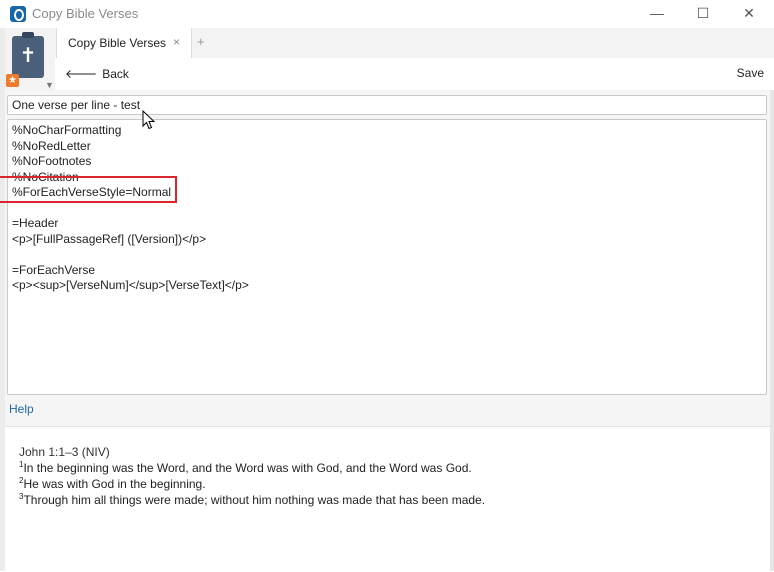 The height and width of the screenshot is (572, 774). I want to click on tab-copy-bible-verses: Copy Bible Verses ×, so click(124, 43).